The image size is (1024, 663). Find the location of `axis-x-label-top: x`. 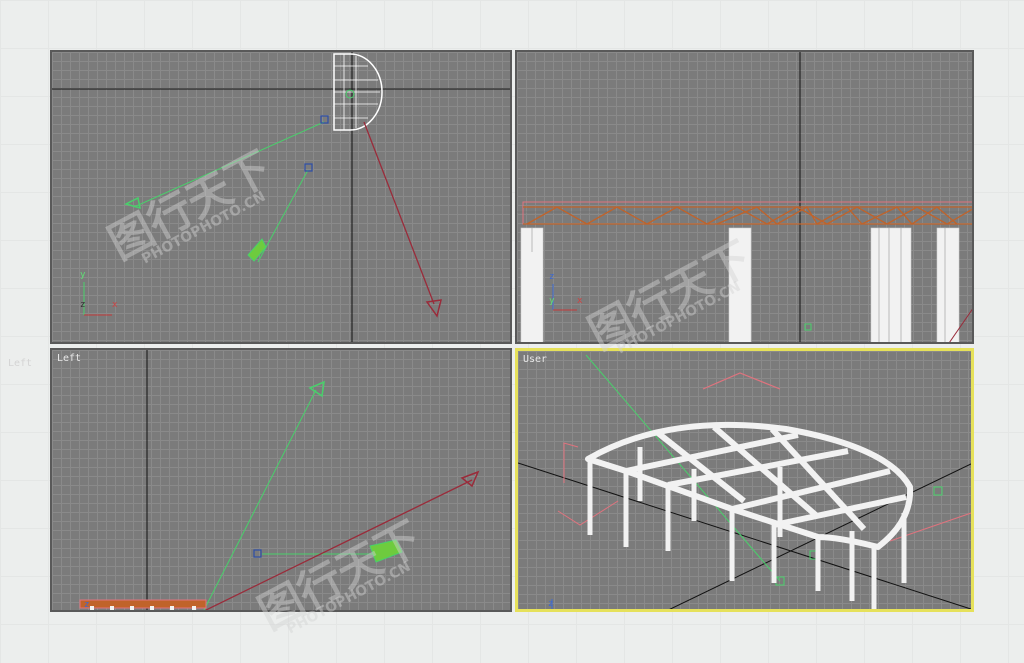

axis-x-label-top: x is located at coordinates (115, 305).